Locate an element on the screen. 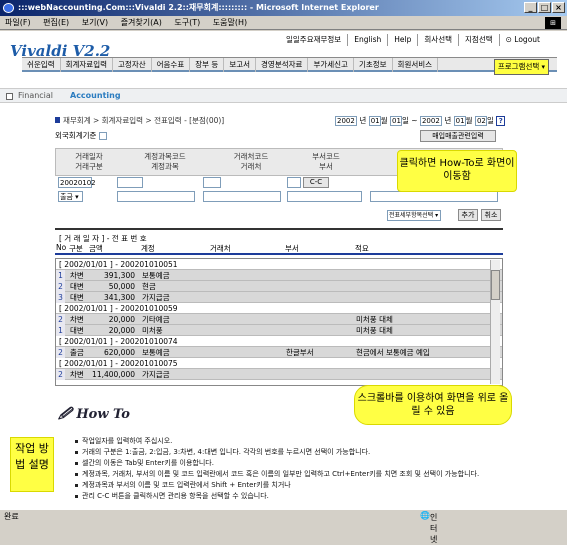 Image resolution: width=567 pixels, height=545 pixels. menu-help: 도움말(H) is located at coordinates (230, 23).